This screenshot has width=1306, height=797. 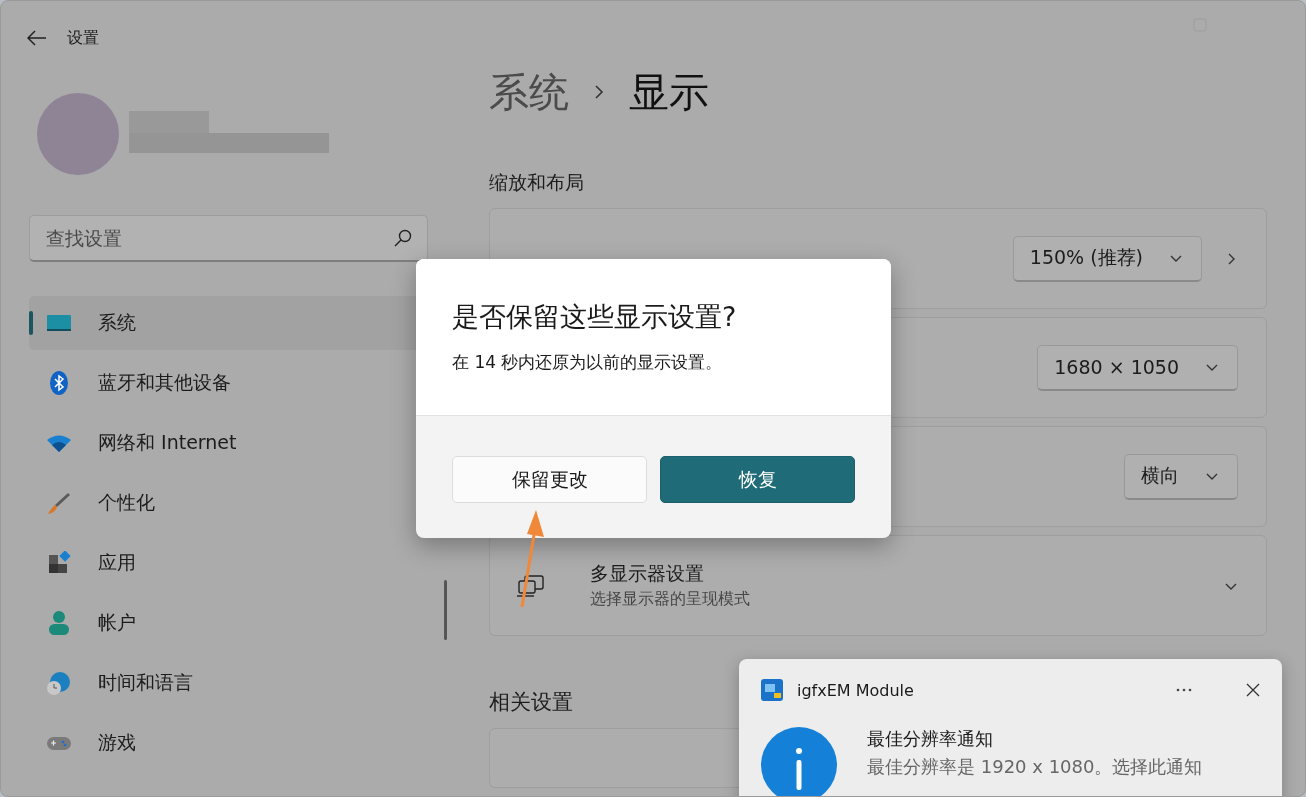 What do you see at coordinates (1137, 367) in the screenshot?
I see `dropdown: 1680 × 1050` at bounding box center [1137, 367].